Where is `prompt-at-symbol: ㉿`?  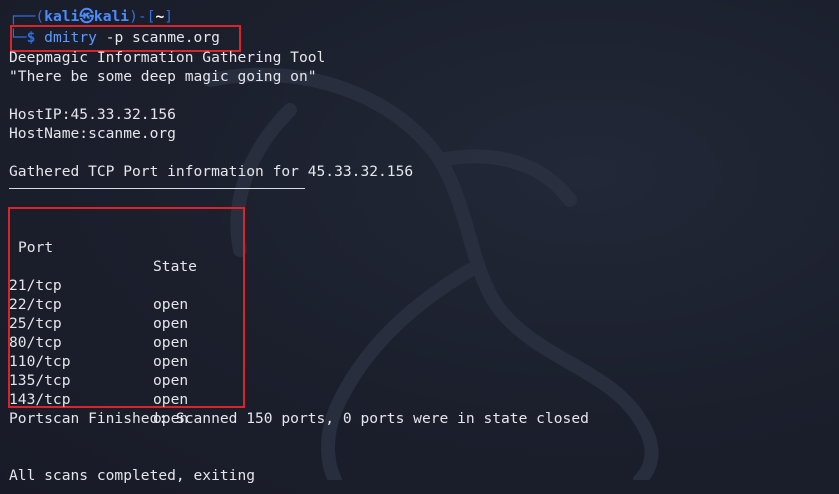
prompt-at-symbol: ㉿ is located at coordinates (86, 16).